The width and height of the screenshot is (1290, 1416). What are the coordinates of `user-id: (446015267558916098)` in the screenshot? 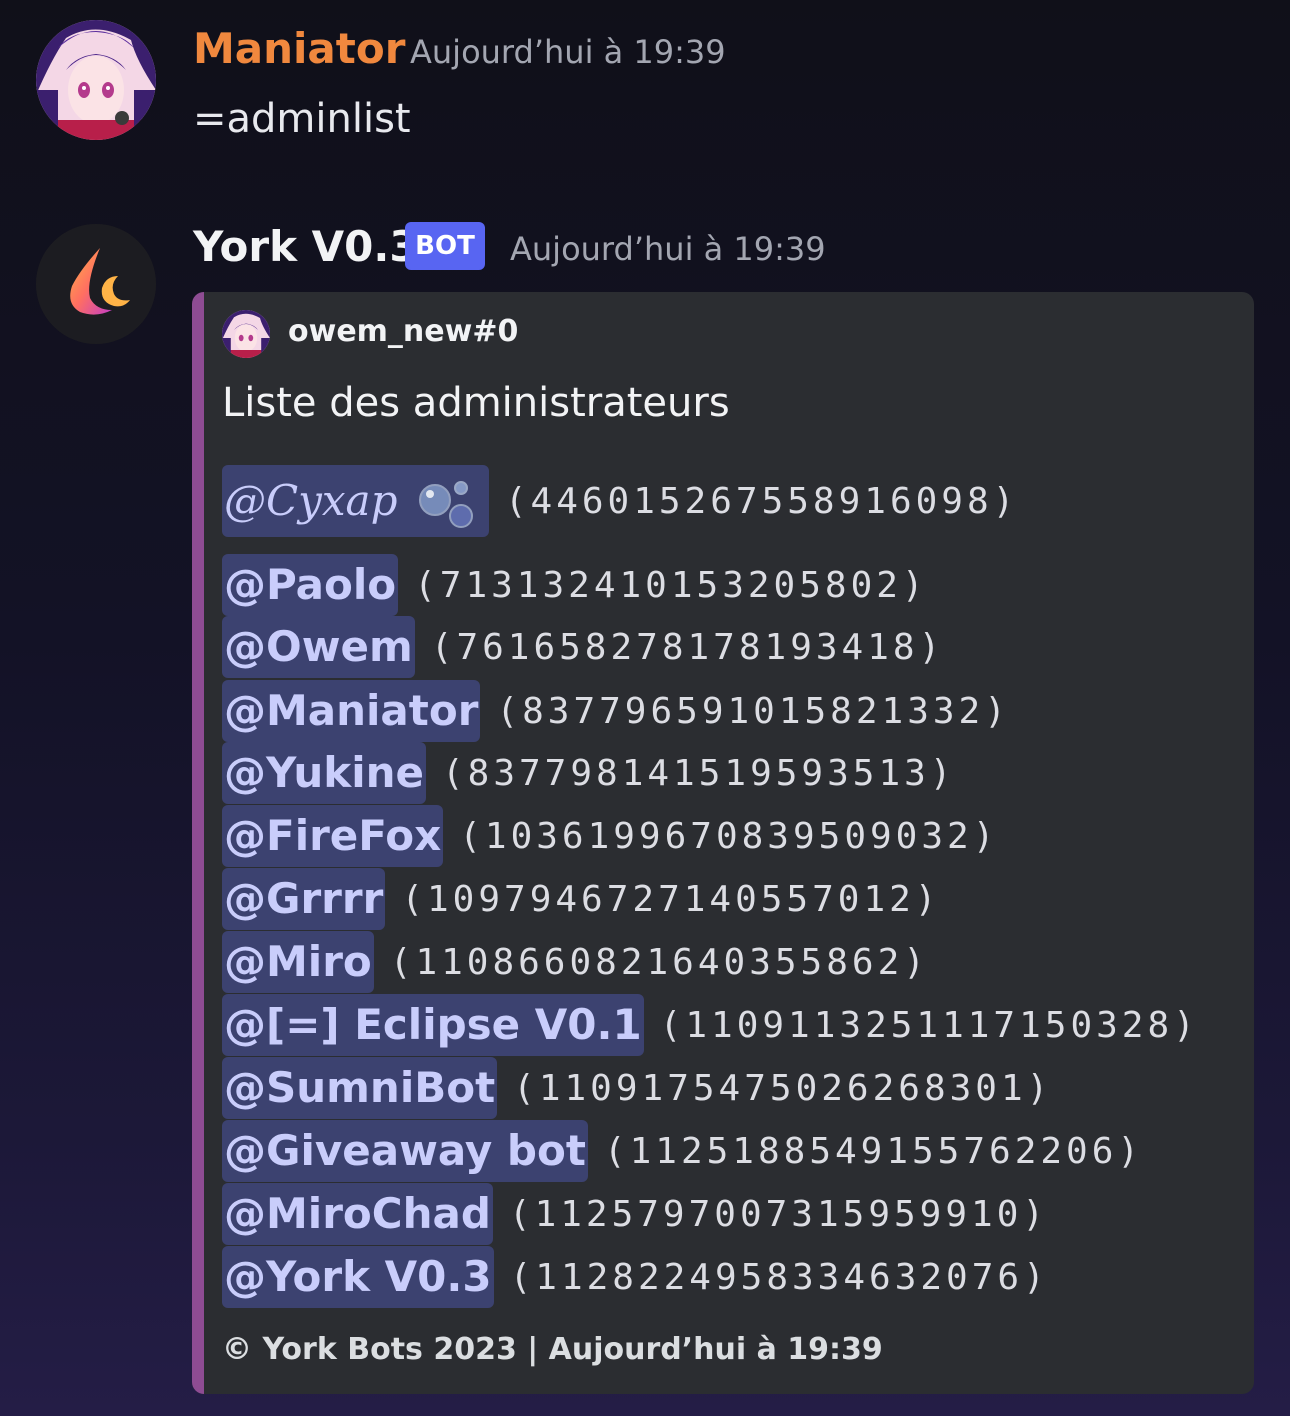 It's located at (761, 501).